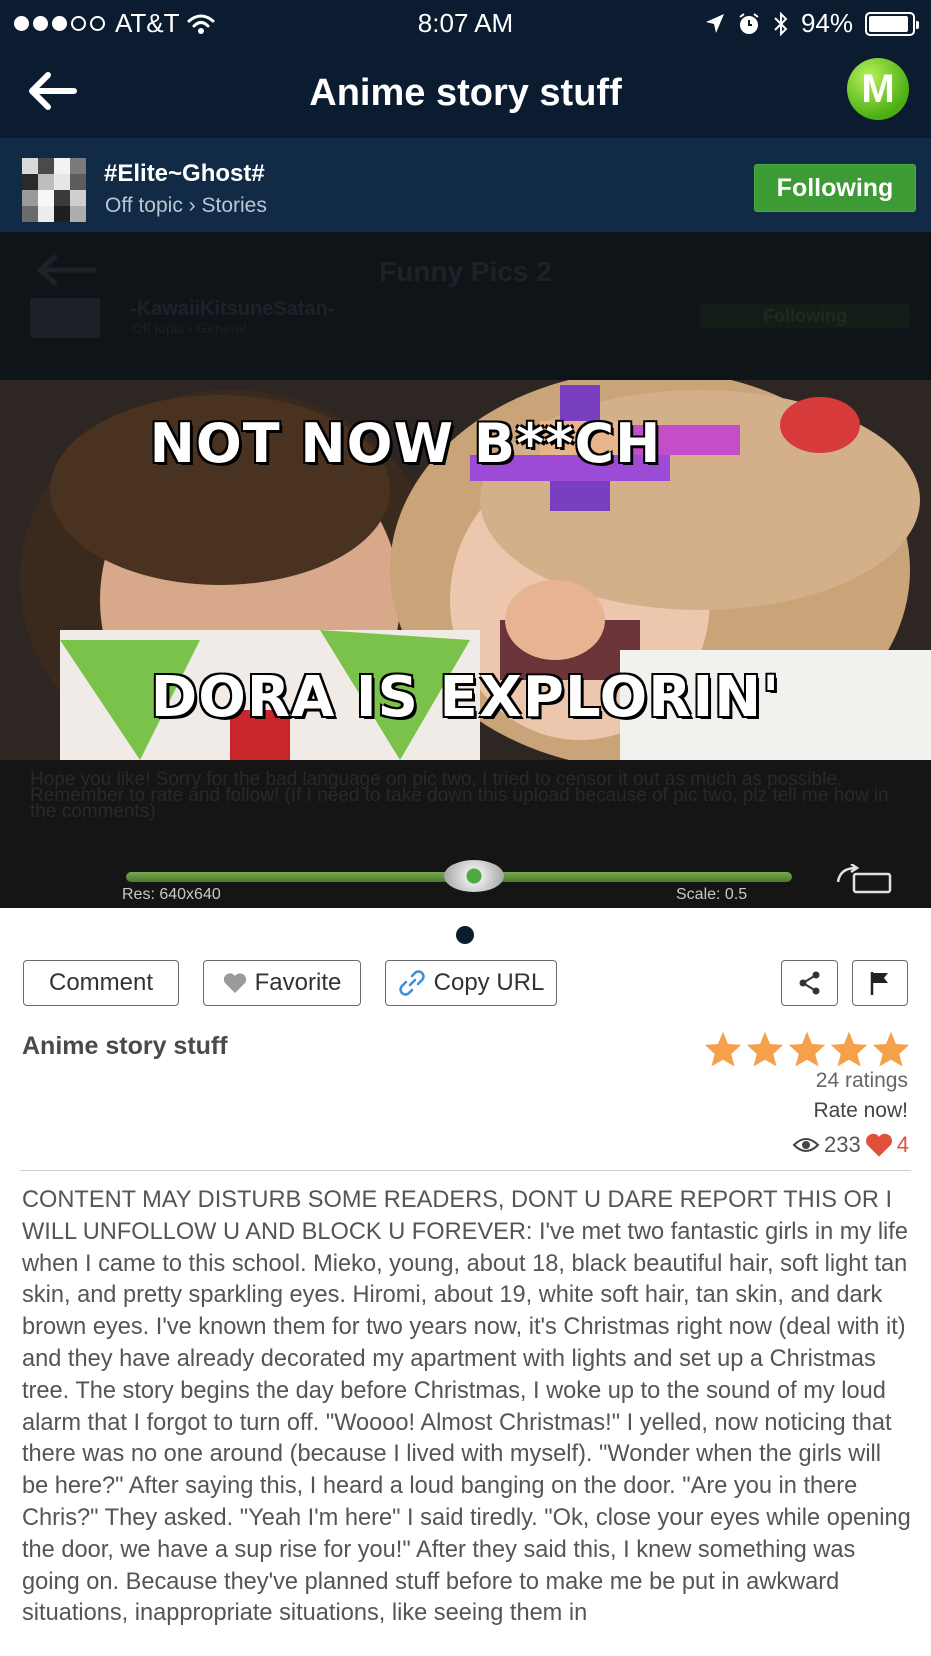  I want to click on views-count: 233, so click(842, 1144).